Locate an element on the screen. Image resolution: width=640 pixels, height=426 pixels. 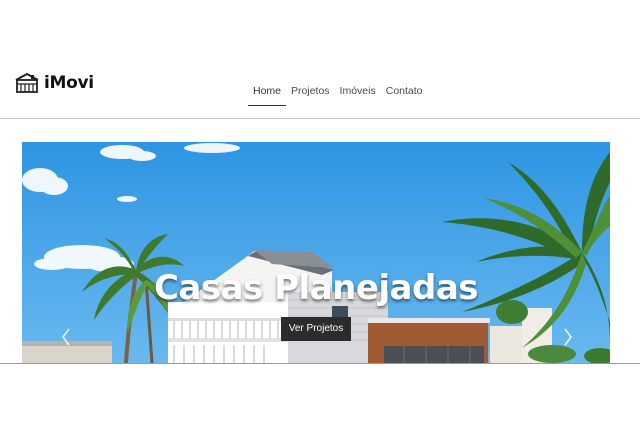
nav-item-projetos: Projetos is located at coordinates (310, 94).